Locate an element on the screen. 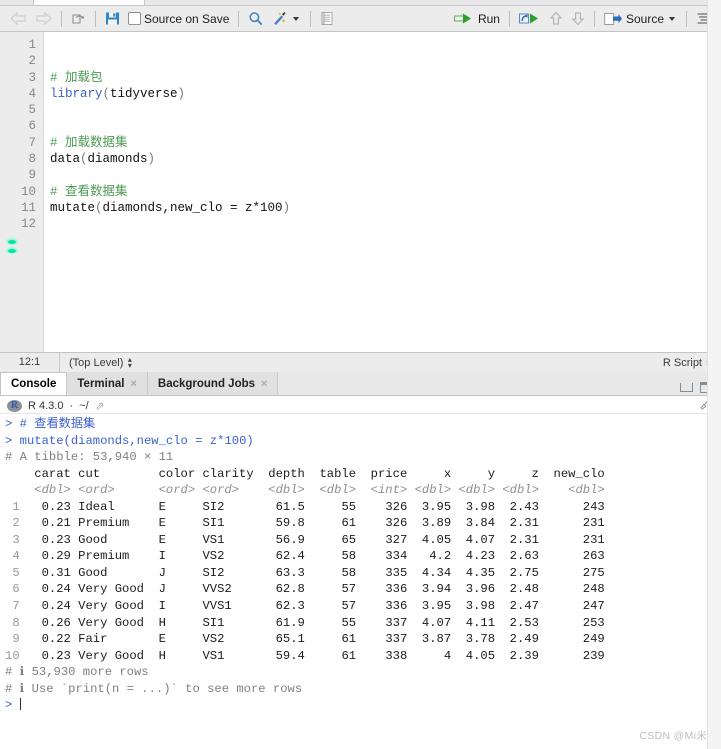  compile-report-icon is located at coordinates (327, 19).